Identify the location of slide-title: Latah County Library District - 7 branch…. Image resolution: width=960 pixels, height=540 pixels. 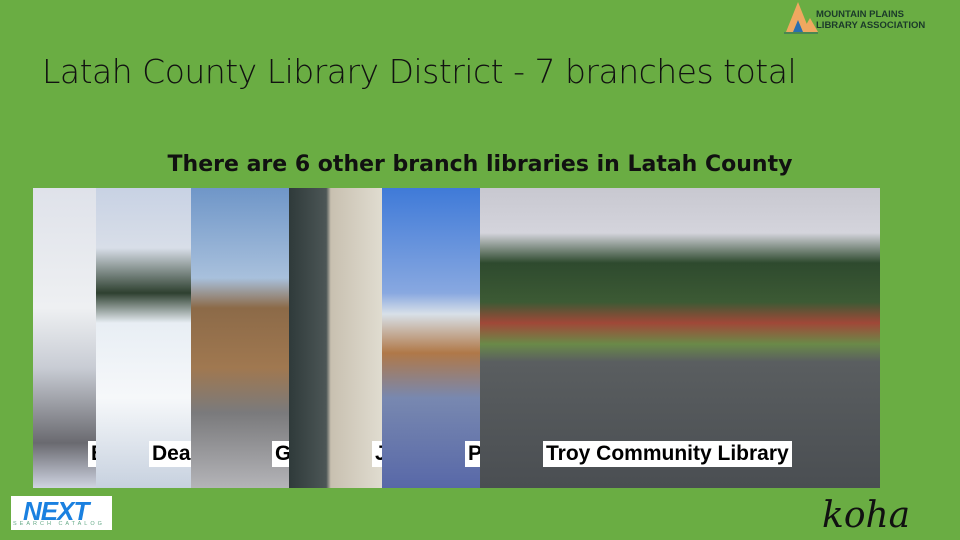
(419, 71).